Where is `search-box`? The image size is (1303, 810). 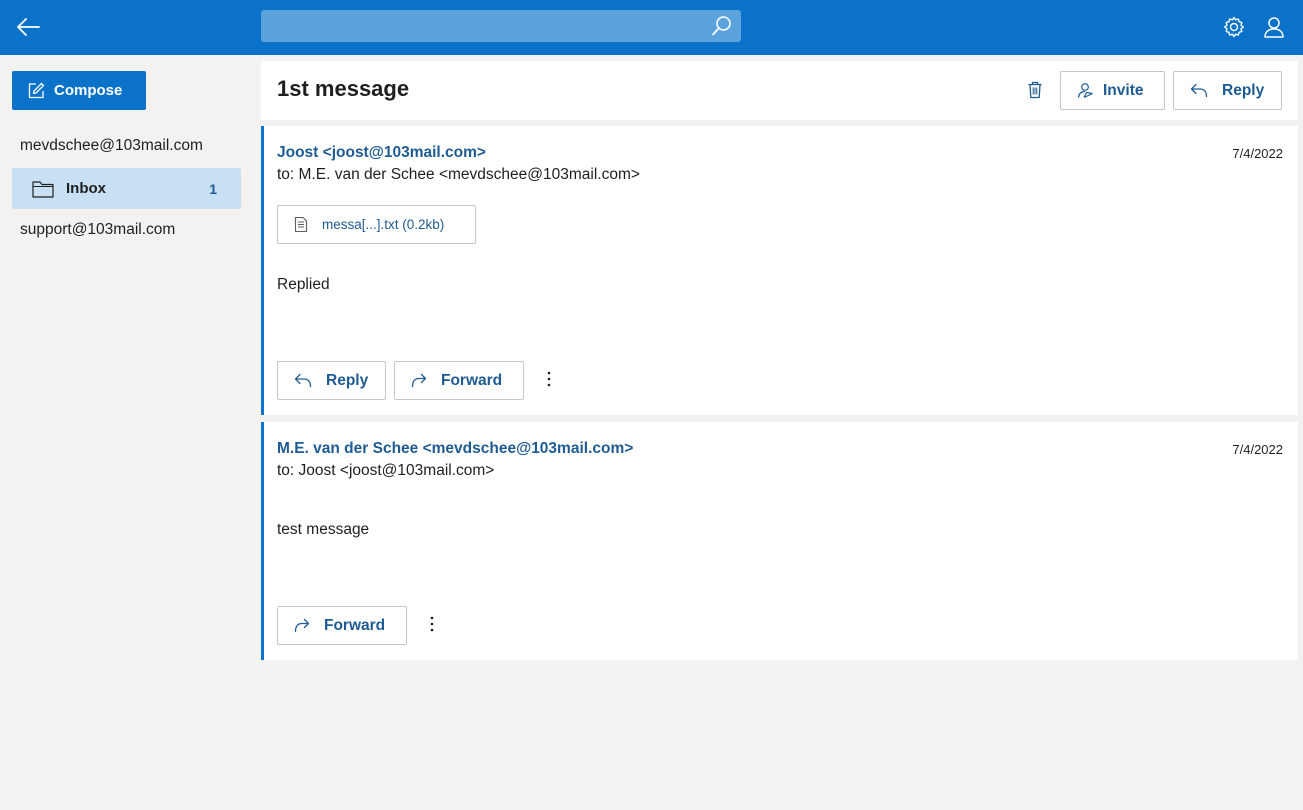 search-box is located at coordinates (501, 26).